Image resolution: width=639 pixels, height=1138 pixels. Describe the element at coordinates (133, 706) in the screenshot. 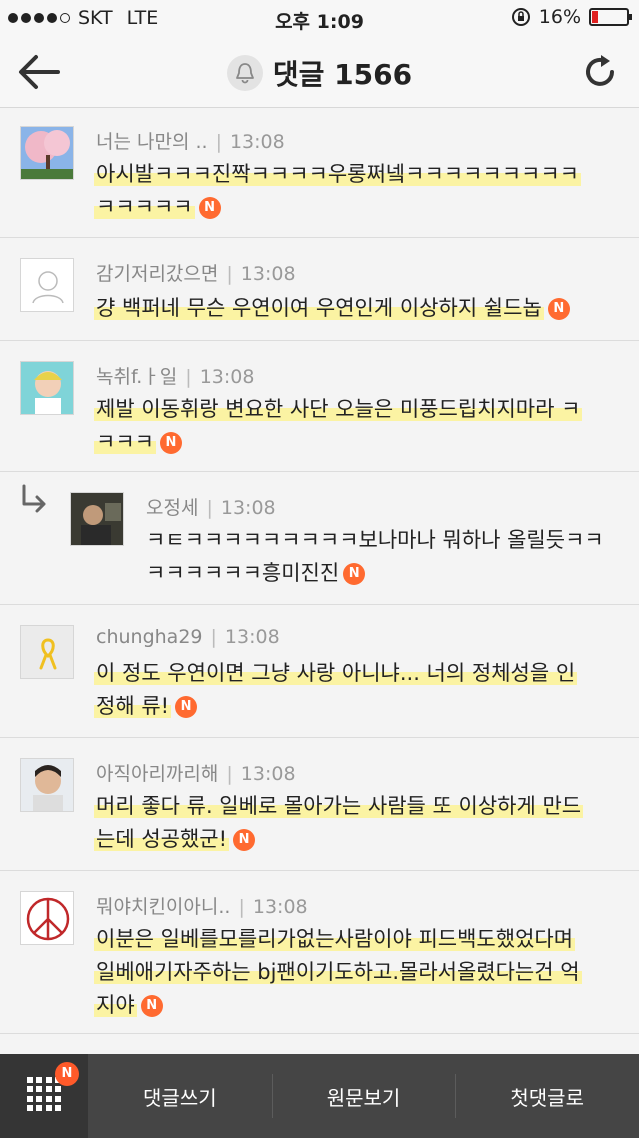

I see `comment-line: 정해 류!` at that location.